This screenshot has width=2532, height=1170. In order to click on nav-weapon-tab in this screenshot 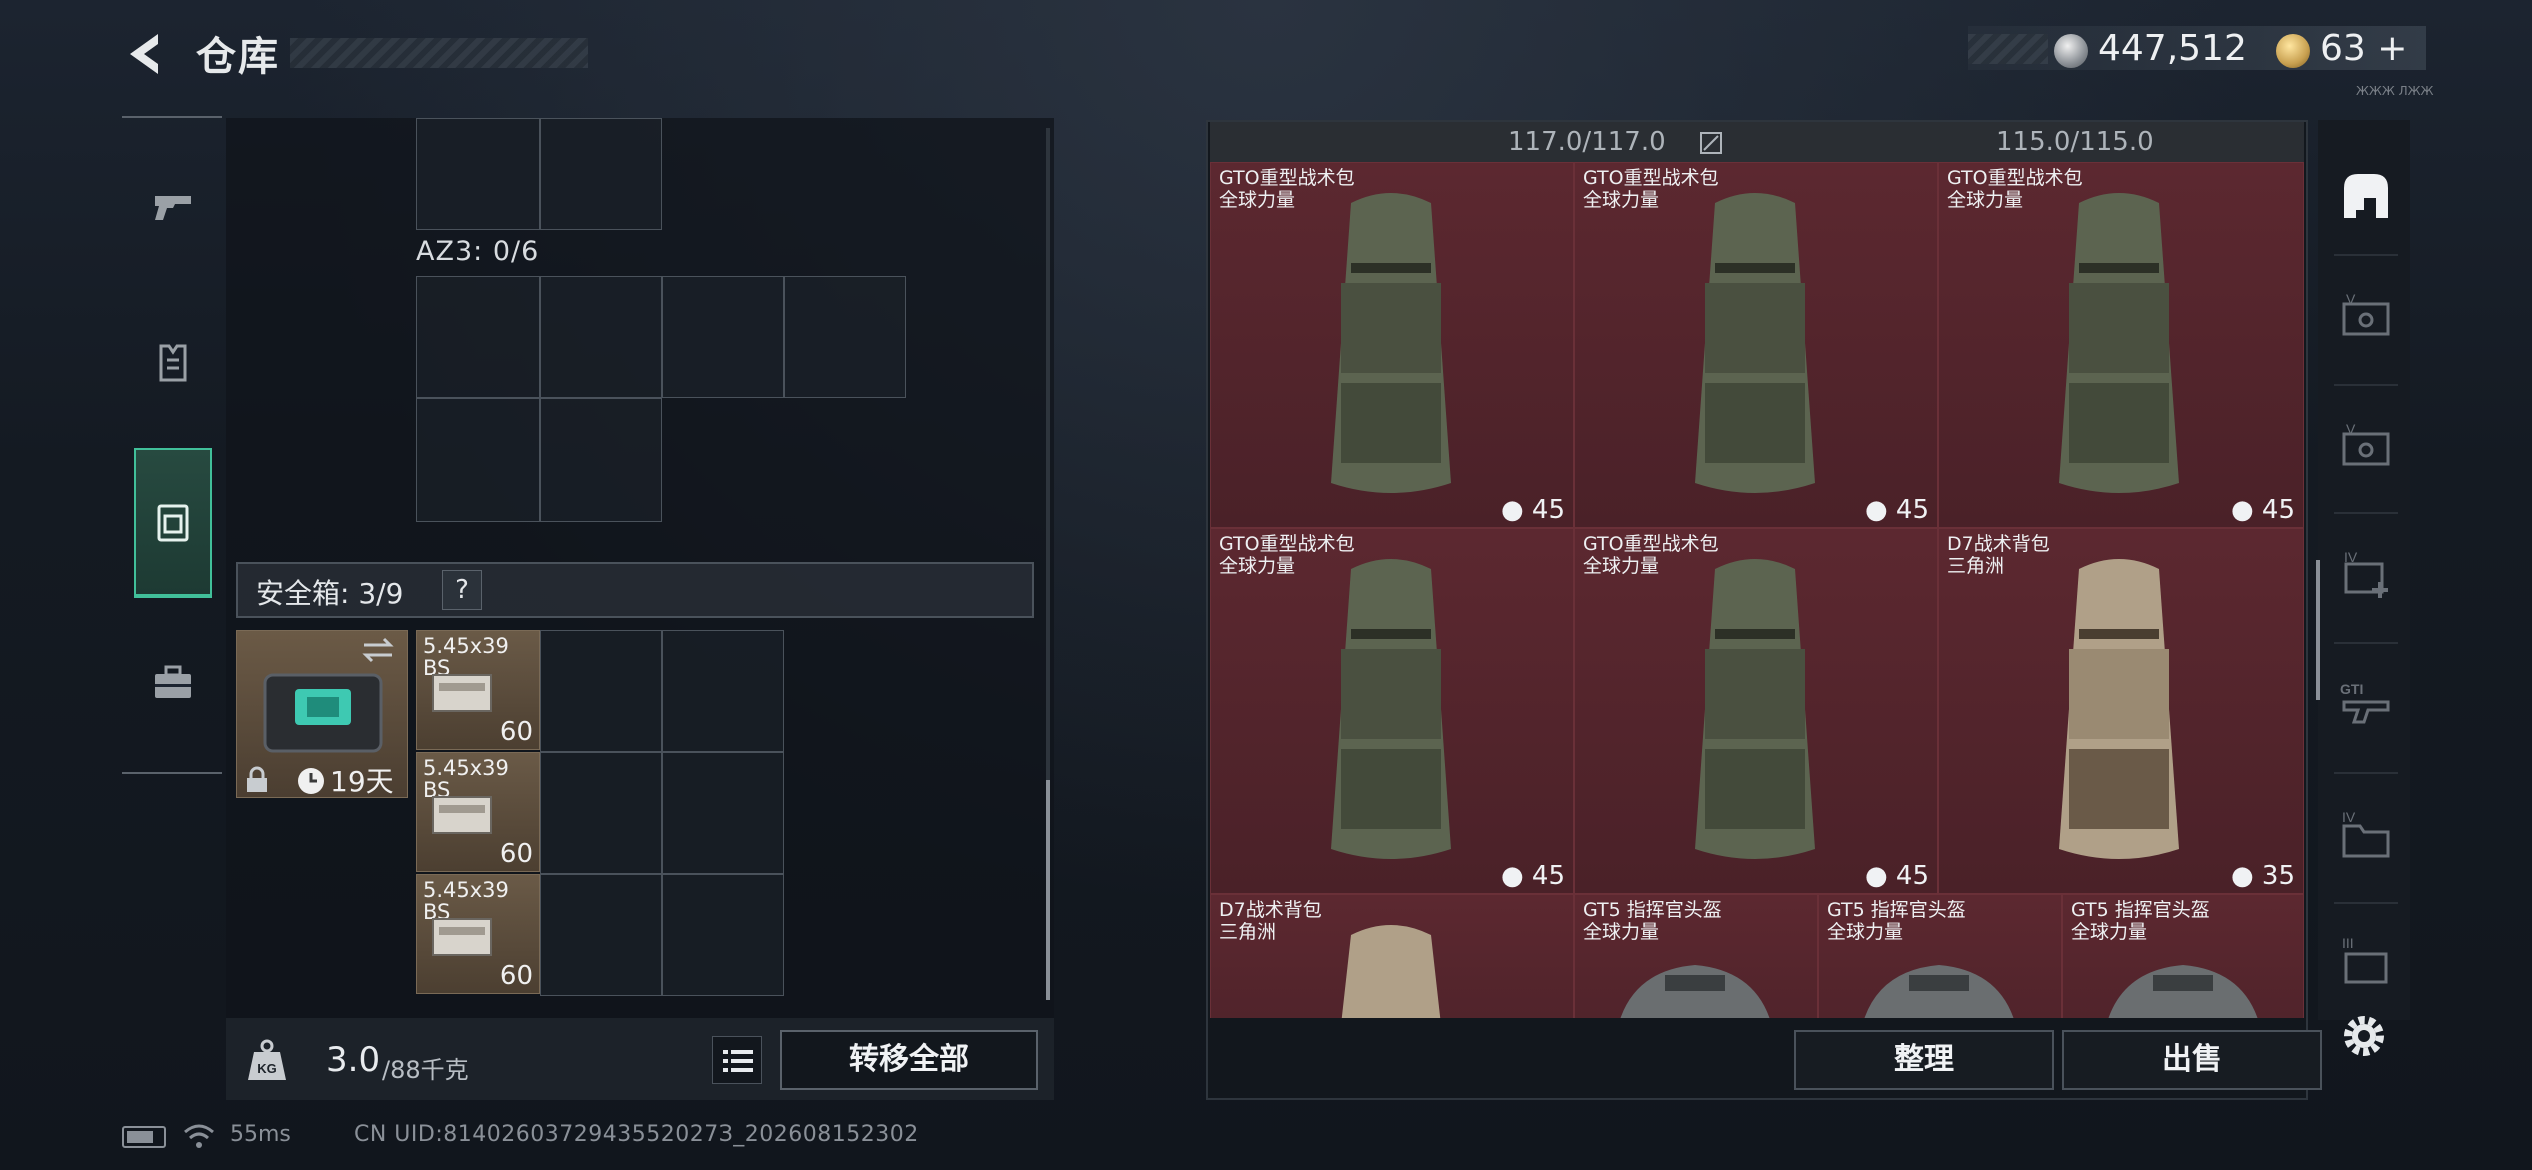, I will do `click(173, 206)`.